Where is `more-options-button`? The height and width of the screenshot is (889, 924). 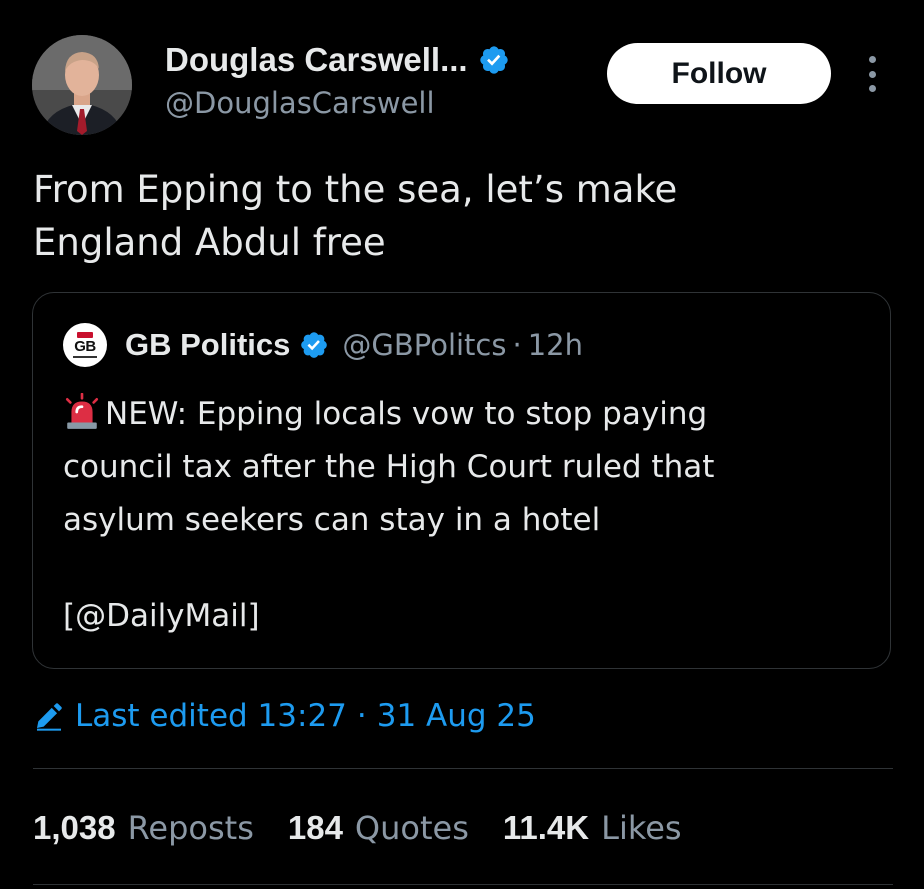 more-options-button is located at coordinates (872, 74).